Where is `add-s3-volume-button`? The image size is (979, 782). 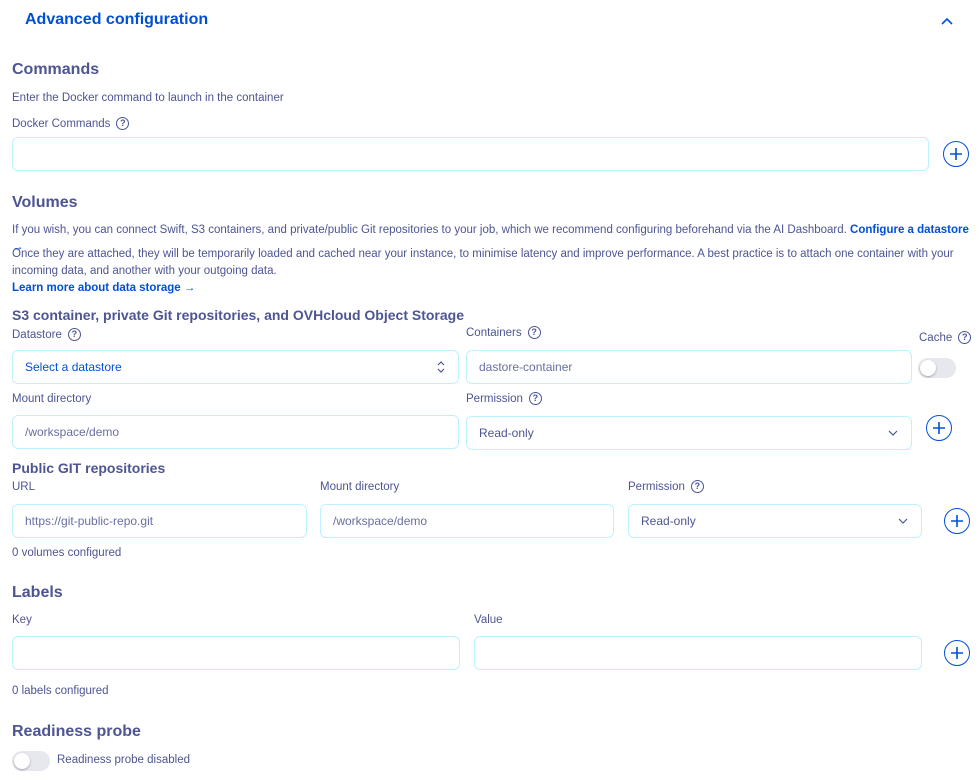 add-s3-volume-button is located at coordinates (939, 428).